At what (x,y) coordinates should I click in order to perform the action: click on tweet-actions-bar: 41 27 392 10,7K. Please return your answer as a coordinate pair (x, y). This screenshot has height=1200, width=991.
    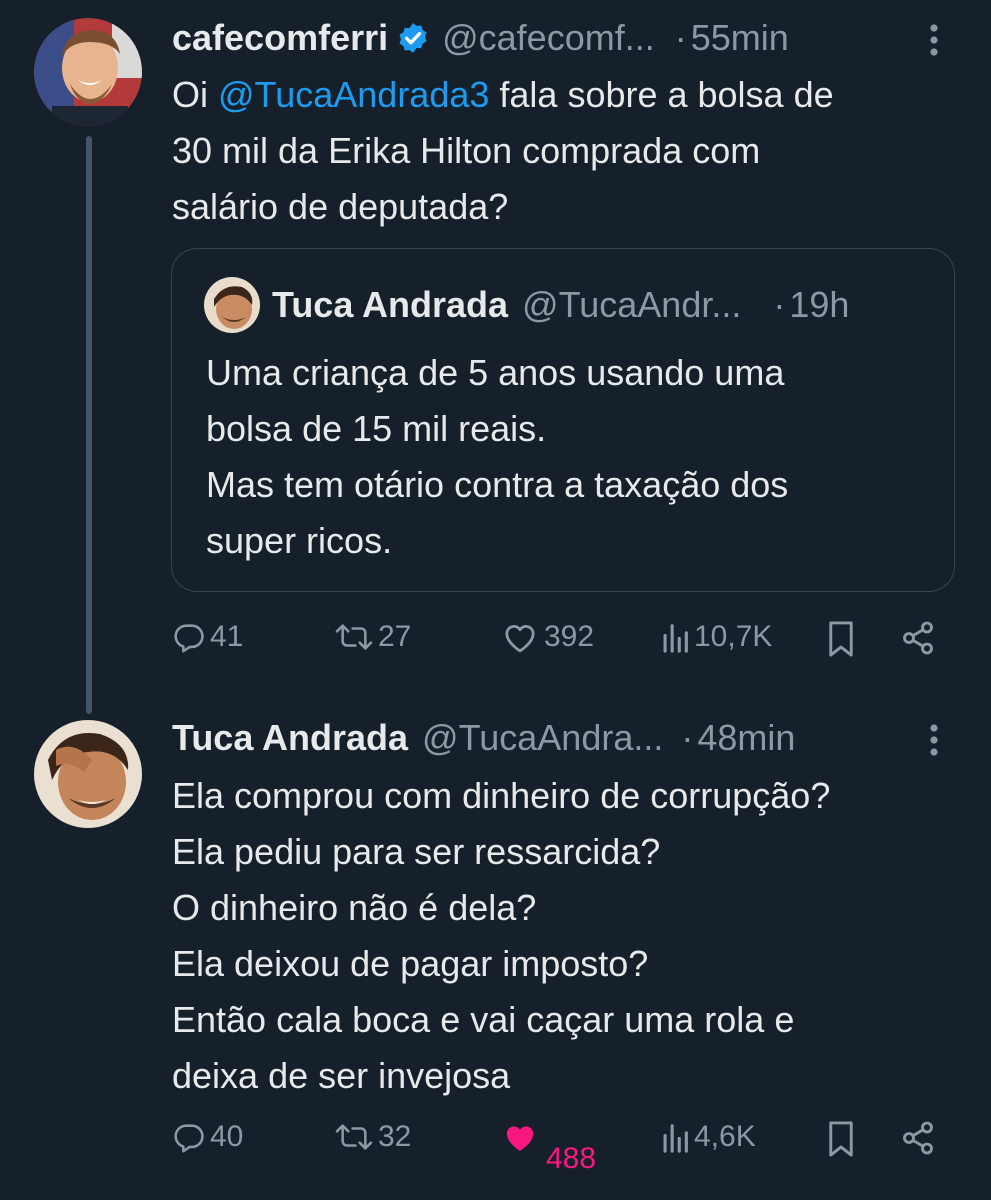
    Looking at the image, I should click on (557, 645).